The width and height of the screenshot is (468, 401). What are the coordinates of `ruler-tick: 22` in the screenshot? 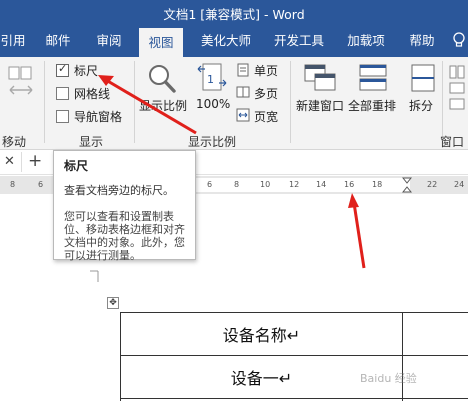 It's located at (432, 184).